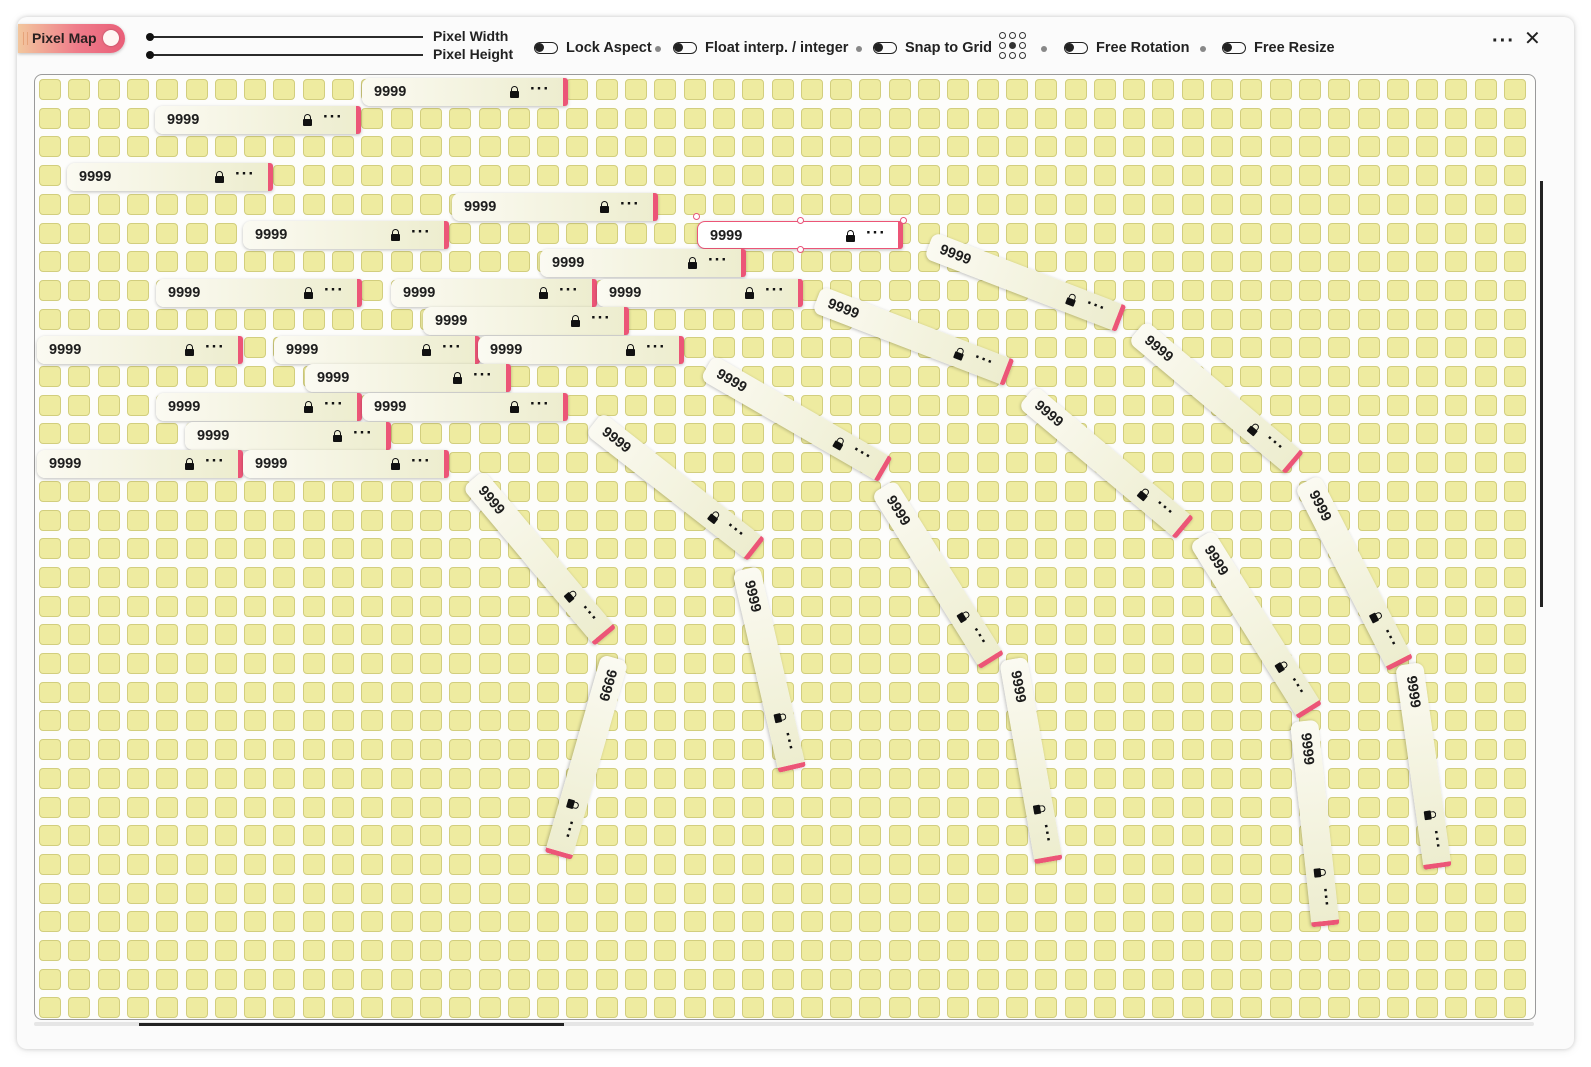 This screenshot has width=1591, height=1067. What do you see at coordinates (1012, 35) in the screenshot?
I see `anchor-dot` at bounding box center [1012, 35].